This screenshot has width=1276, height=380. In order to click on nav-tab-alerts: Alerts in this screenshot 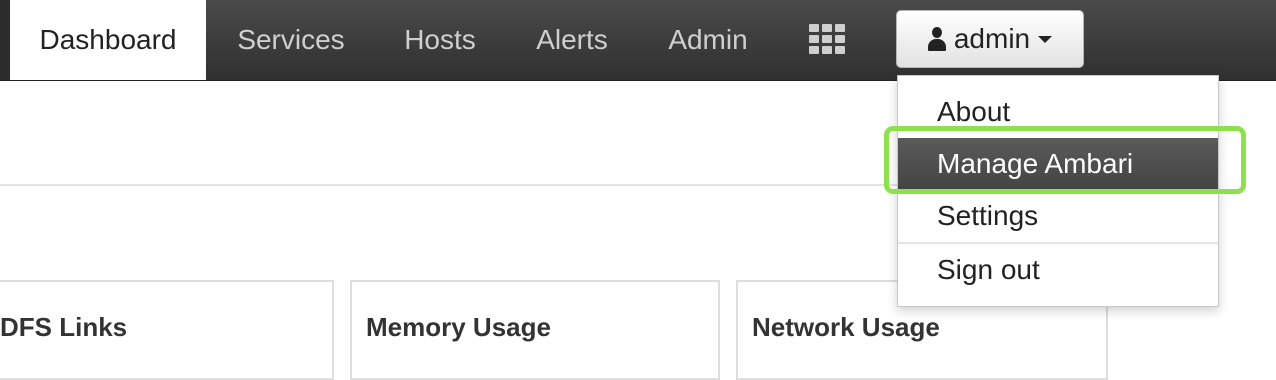, I will do `click(572, 40)`.